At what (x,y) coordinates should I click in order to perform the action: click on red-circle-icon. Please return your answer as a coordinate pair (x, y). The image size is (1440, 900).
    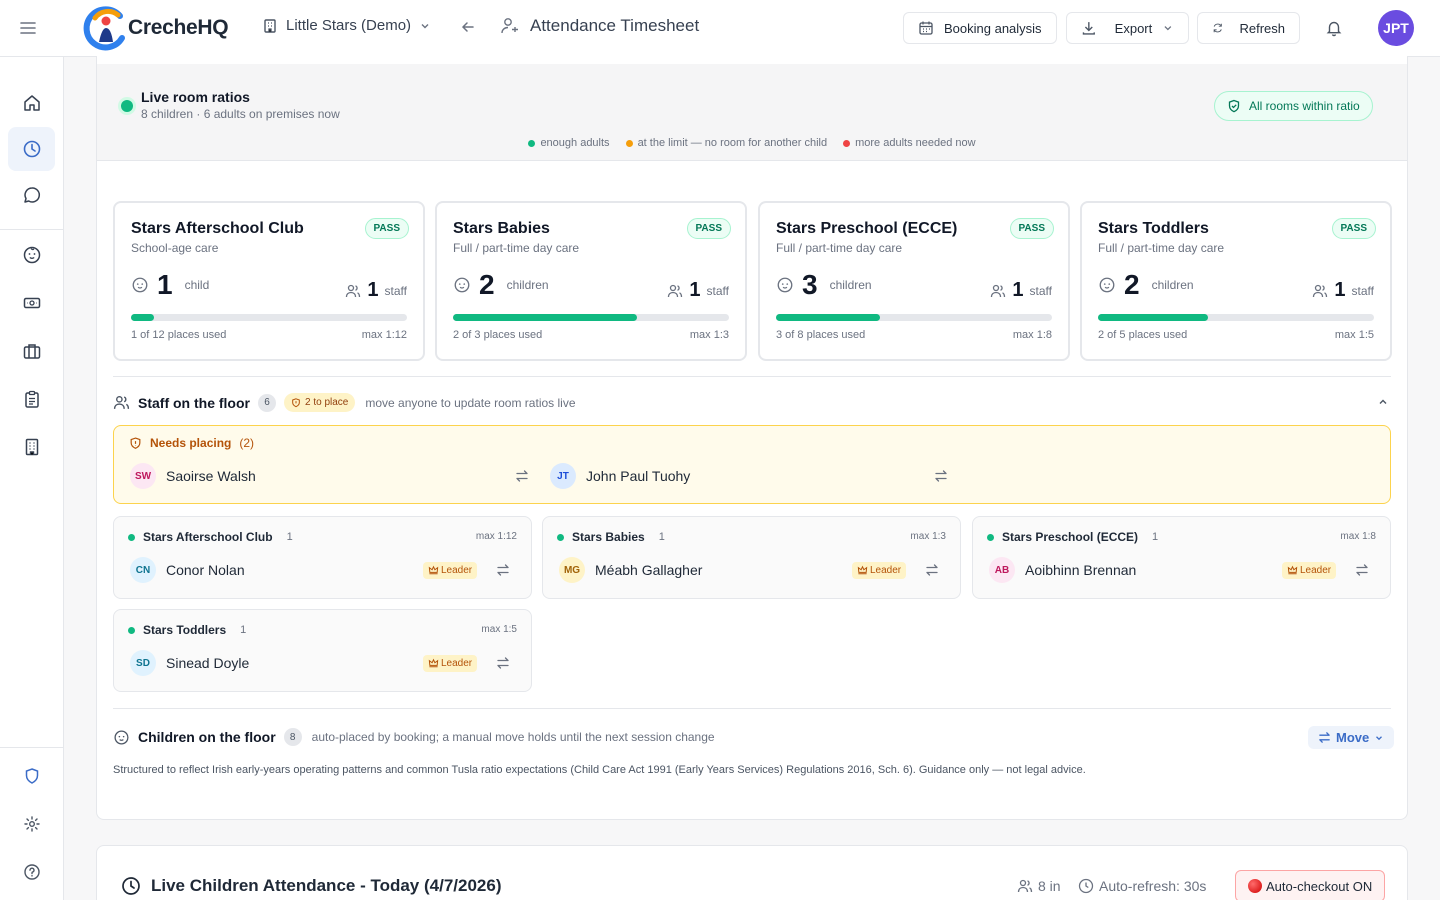
    Looking at the image, I should click on (1255, 886).